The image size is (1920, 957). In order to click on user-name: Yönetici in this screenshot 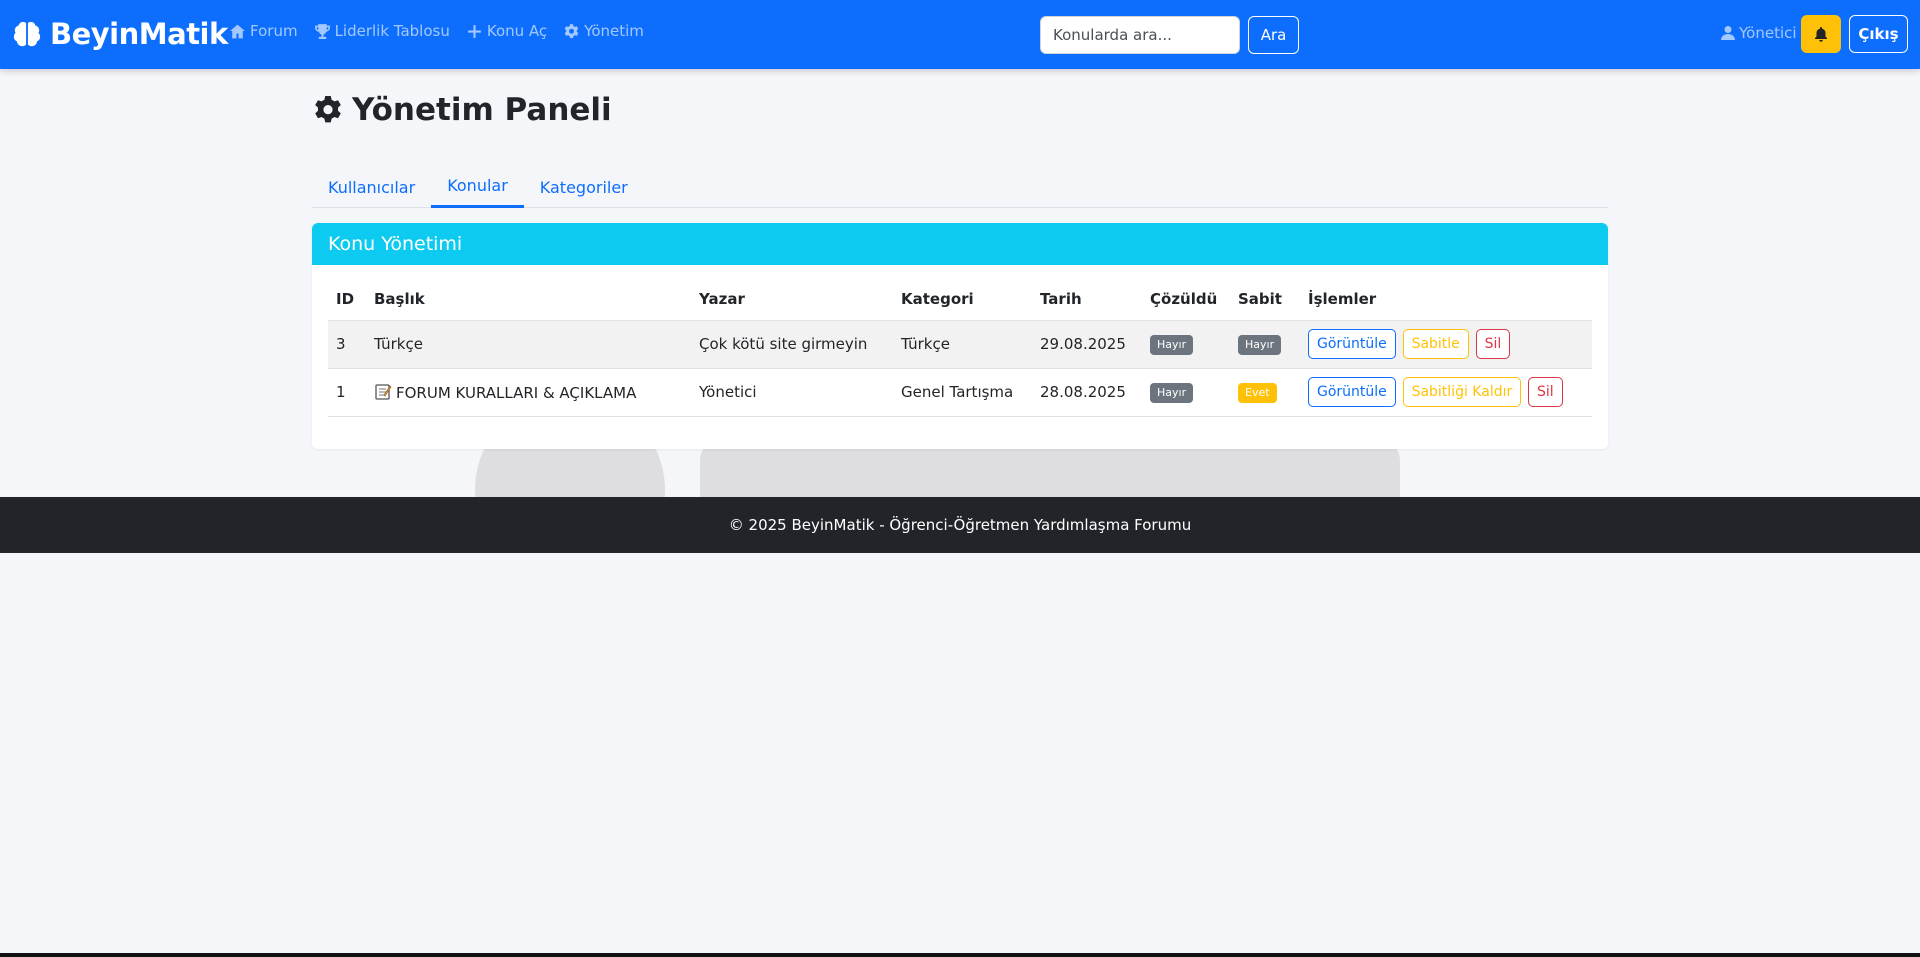, I will do `click(1768, 33)`.